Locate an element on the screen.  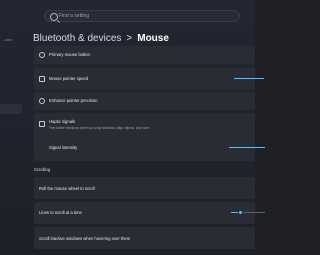
setting-label: Roll the mouse wheel to scroll is located at coordinates (67, 188).